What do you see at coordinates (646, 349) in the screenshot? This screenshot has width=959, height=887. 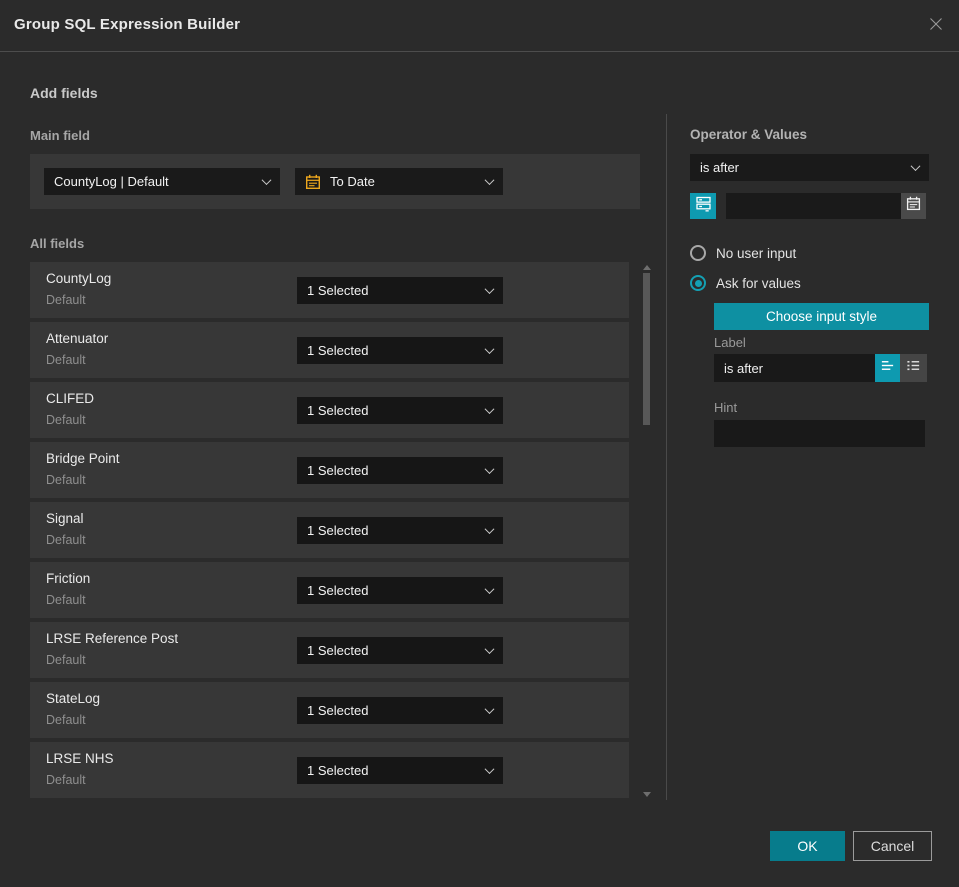 I see `scrollbar-thumb` at bounding box center [646, 349].